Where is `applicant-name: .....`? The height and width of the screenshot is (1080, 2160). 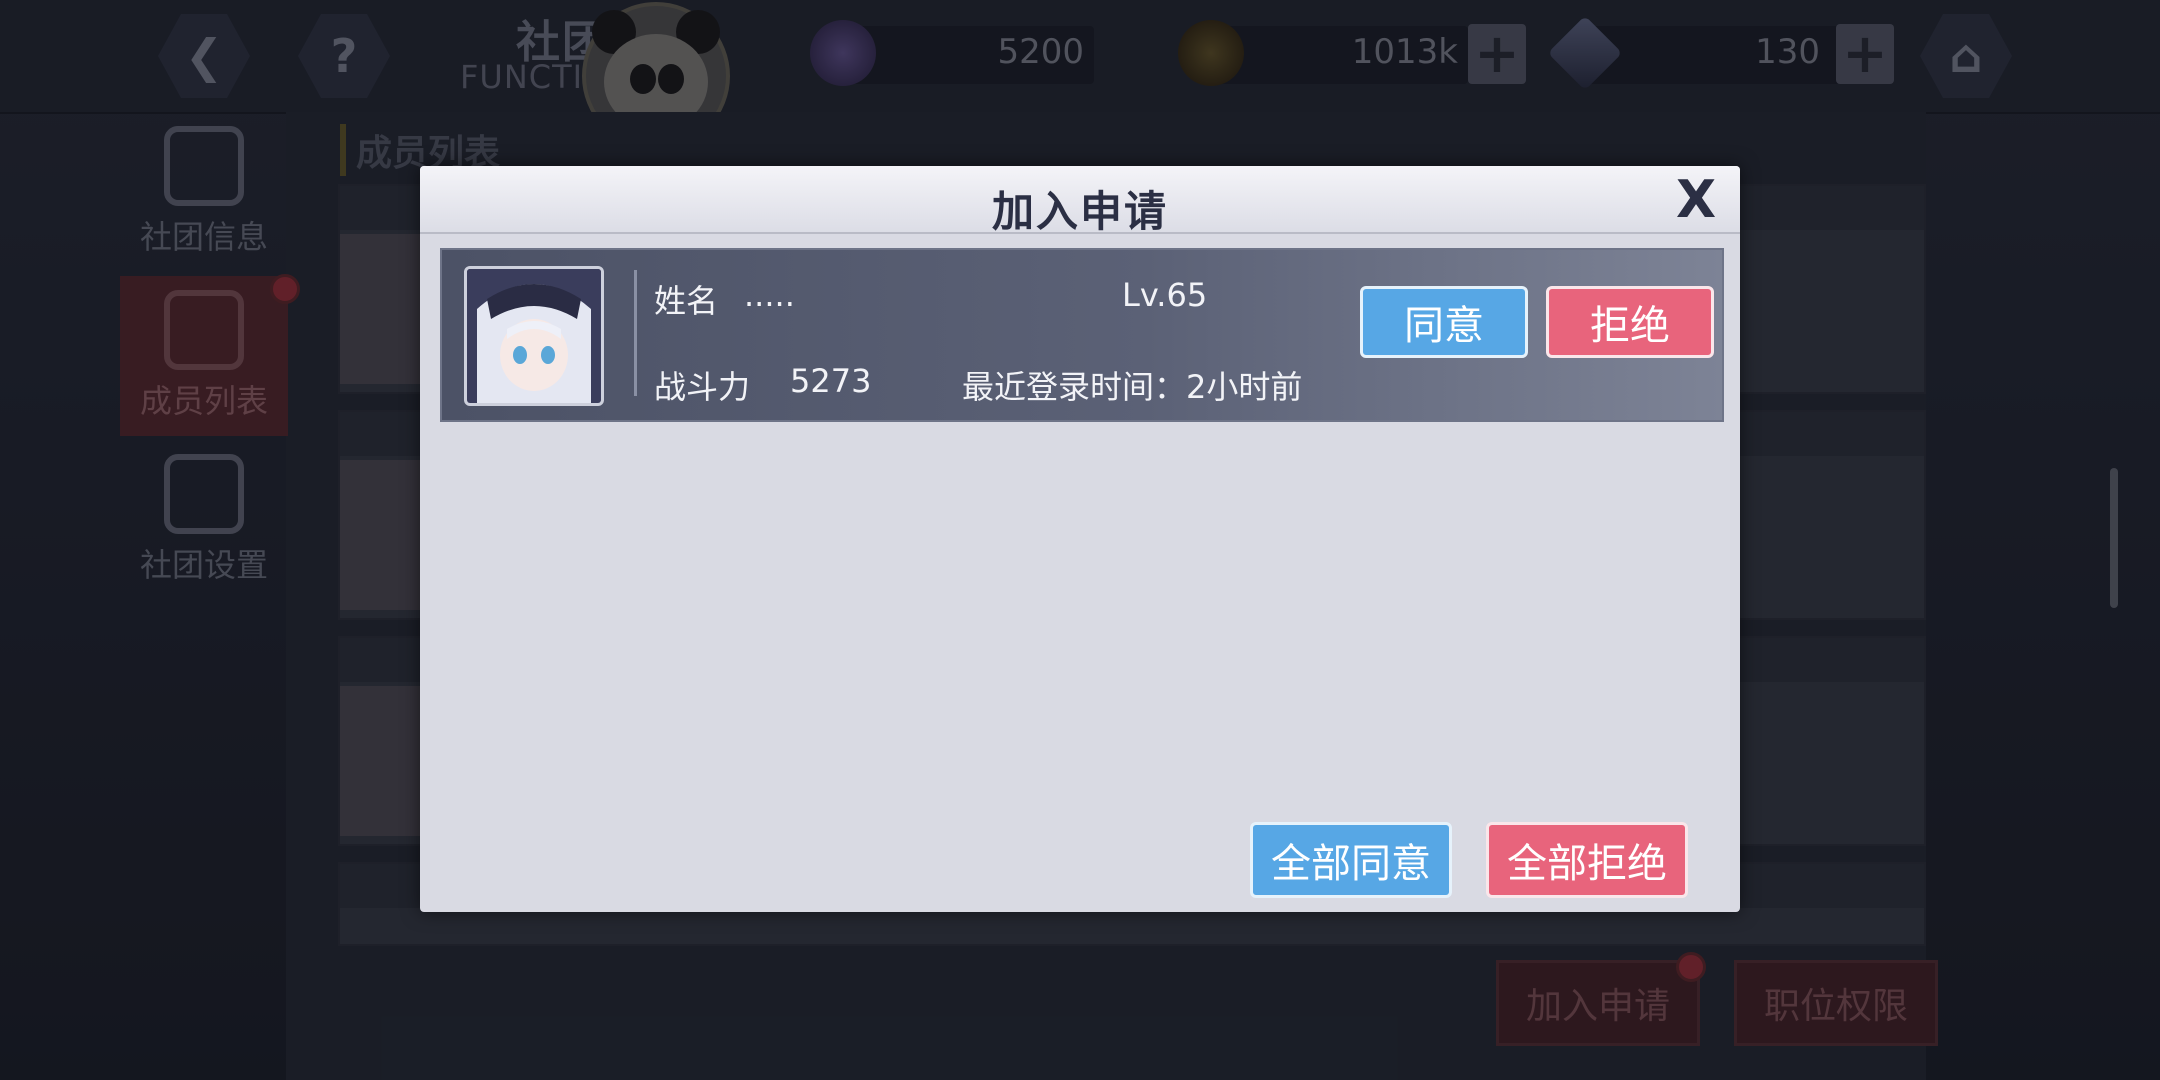 applicant-name: ..... is located at coordinates (769, 295).